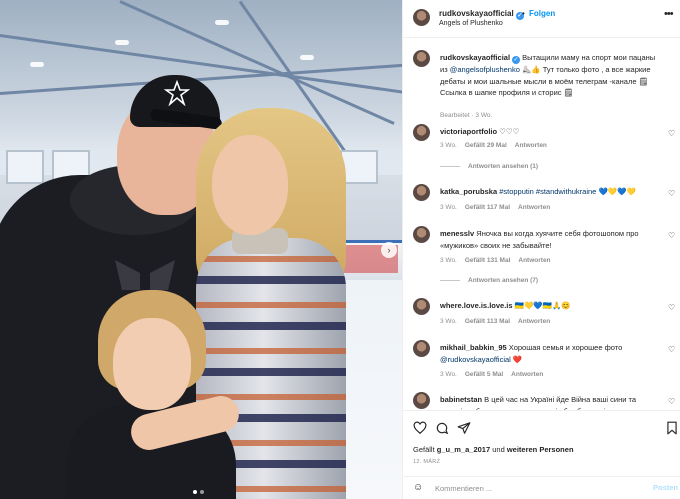  Describe the element at coordinates (508, 131) in the screenshot. I see `comment-body: ♡♡♡` at that location.